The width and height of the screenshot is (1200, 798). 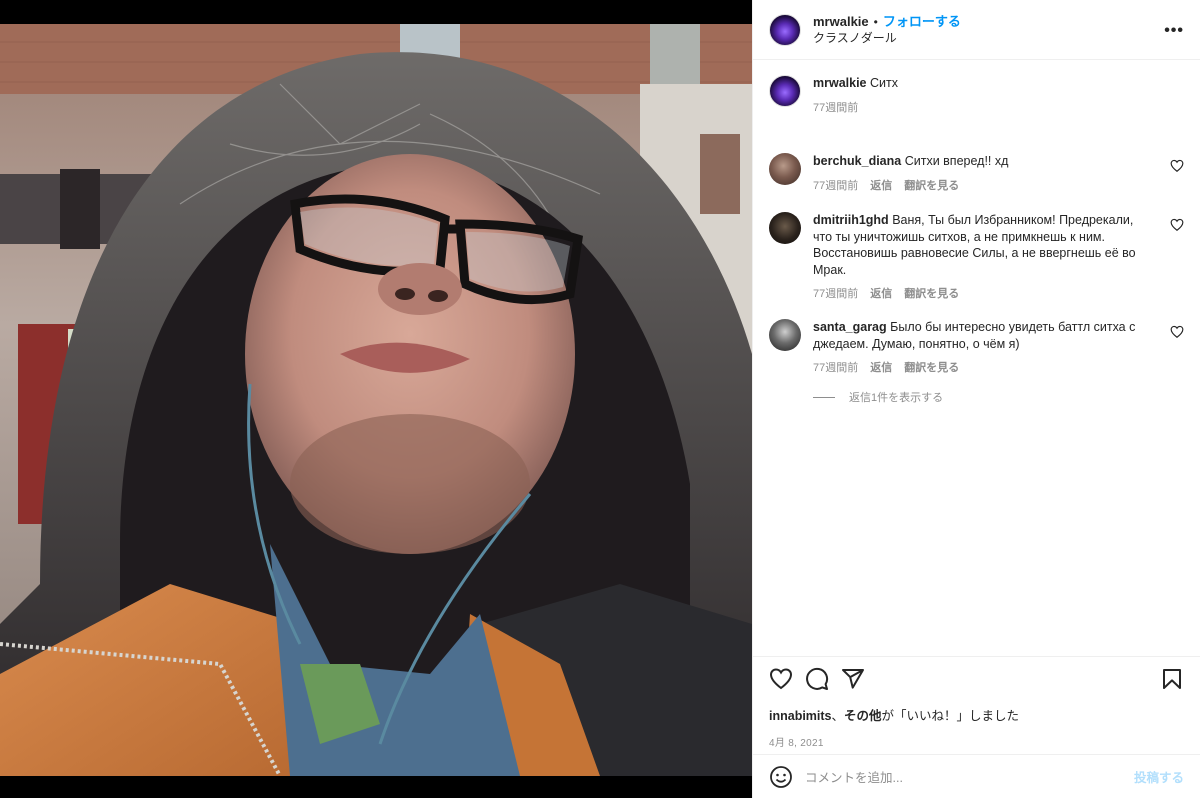 I want to click on likes-connector: 、, so click(x=838, y=716).